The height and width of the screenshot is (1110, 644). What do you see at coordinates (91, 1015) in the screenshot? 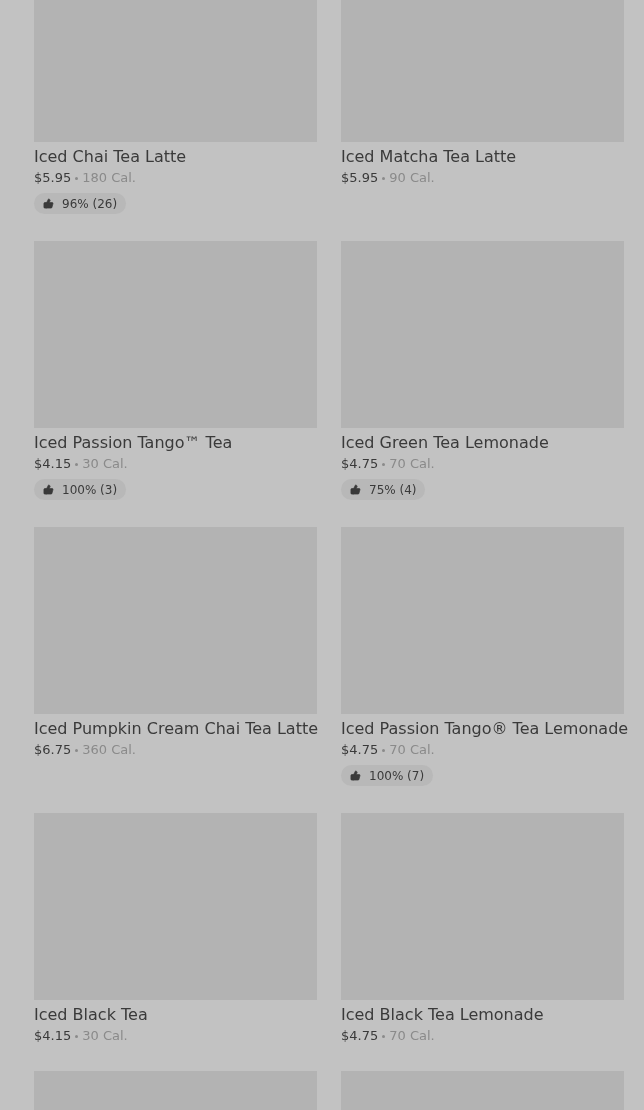
I see `product-name: Iced Black Tea` at bounding box center [91, 1015].